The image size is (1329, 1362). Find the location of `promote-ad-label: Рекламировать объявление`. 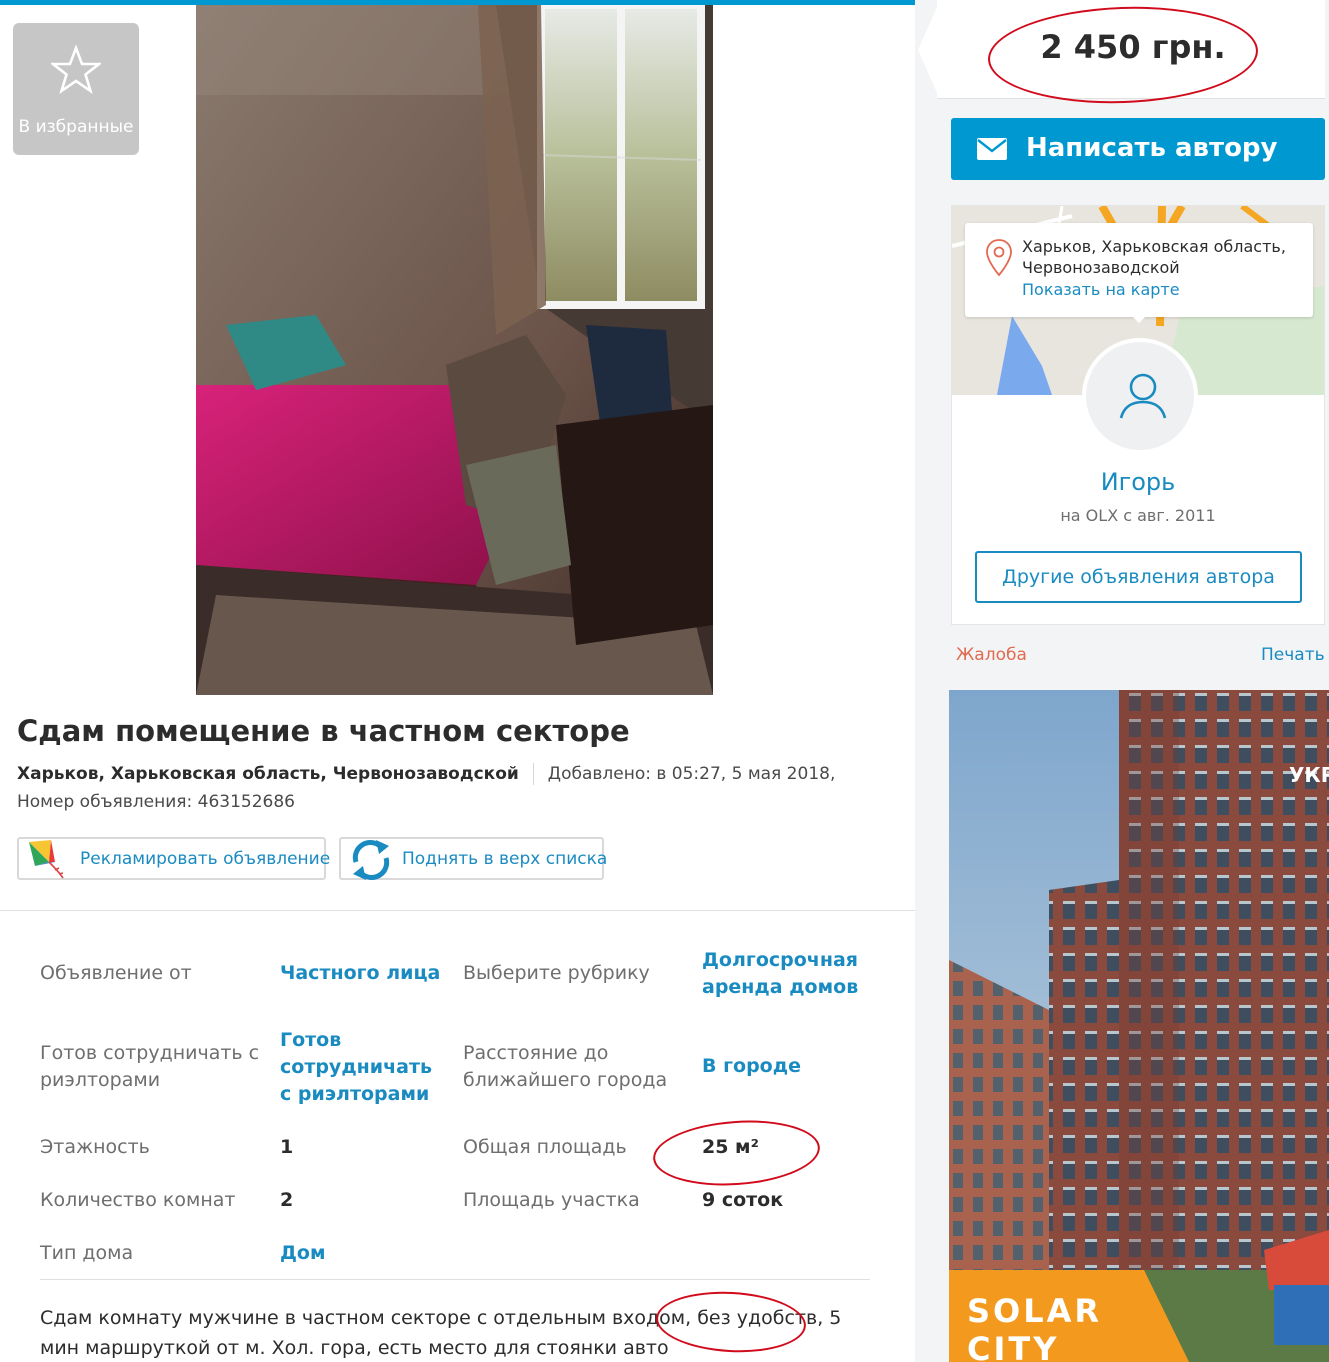

promote-ad-label: Рекламировать объявление is located at coordinates (205, 859).